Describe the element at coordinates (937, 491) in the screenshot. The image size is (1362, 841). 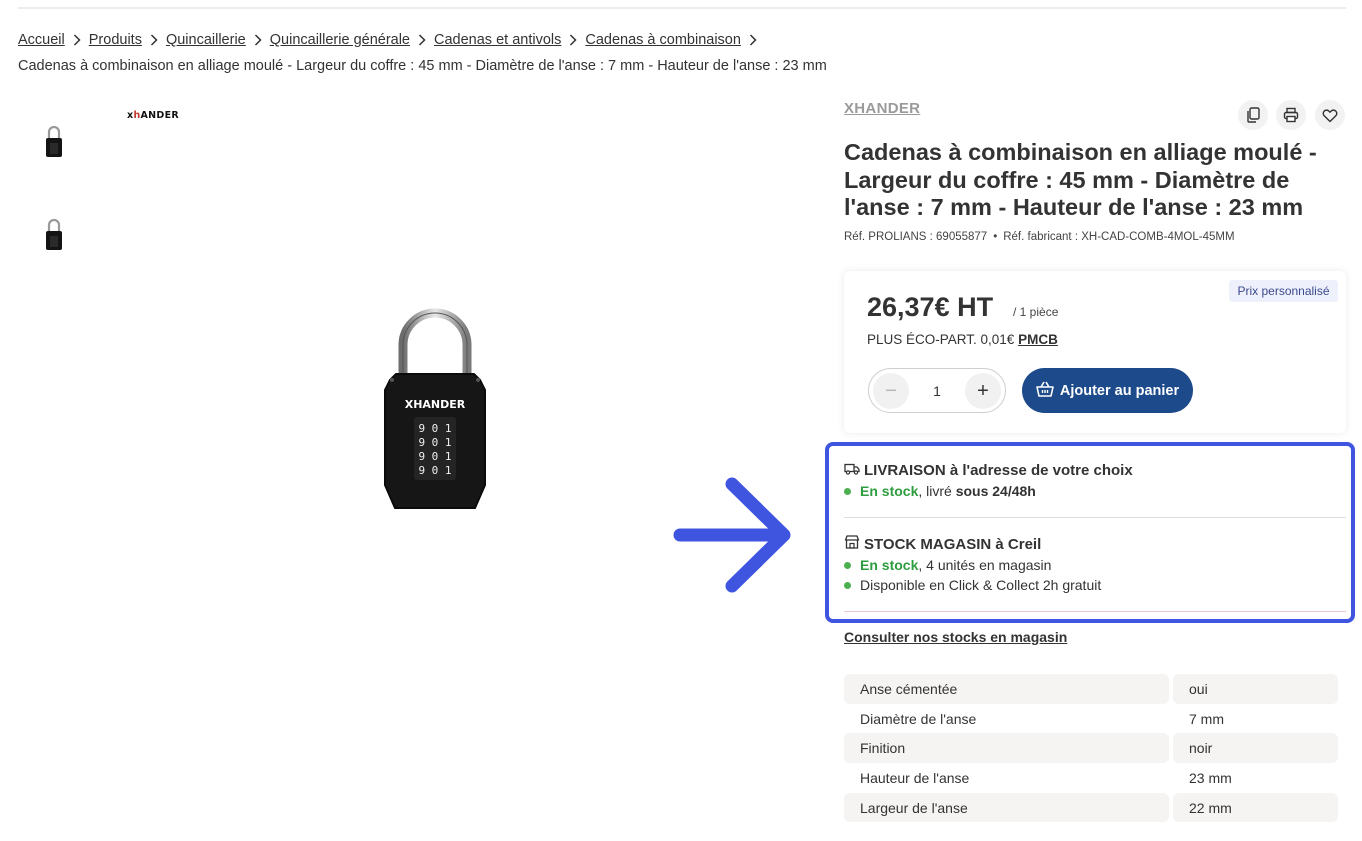
I see `delivery-text: , livré` at that location.